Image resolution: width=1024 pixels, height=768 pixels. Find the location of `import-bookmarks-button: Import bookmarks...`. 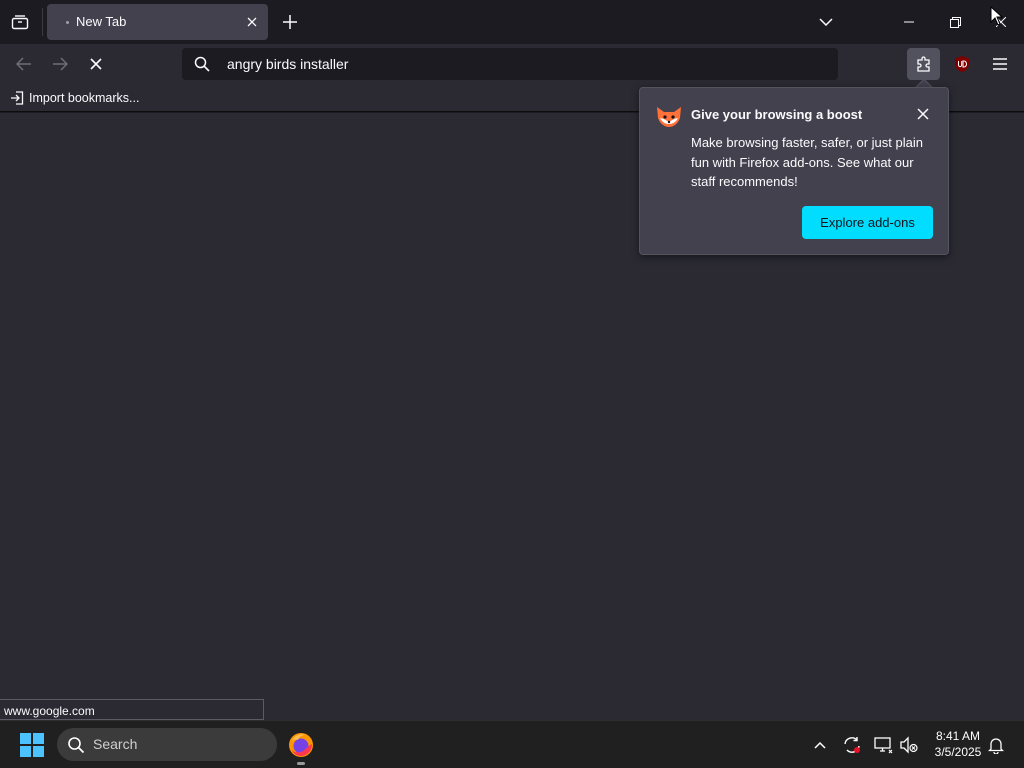

import-bookmarks-button: Import bookmarks... is located at coordinates (74, 98).